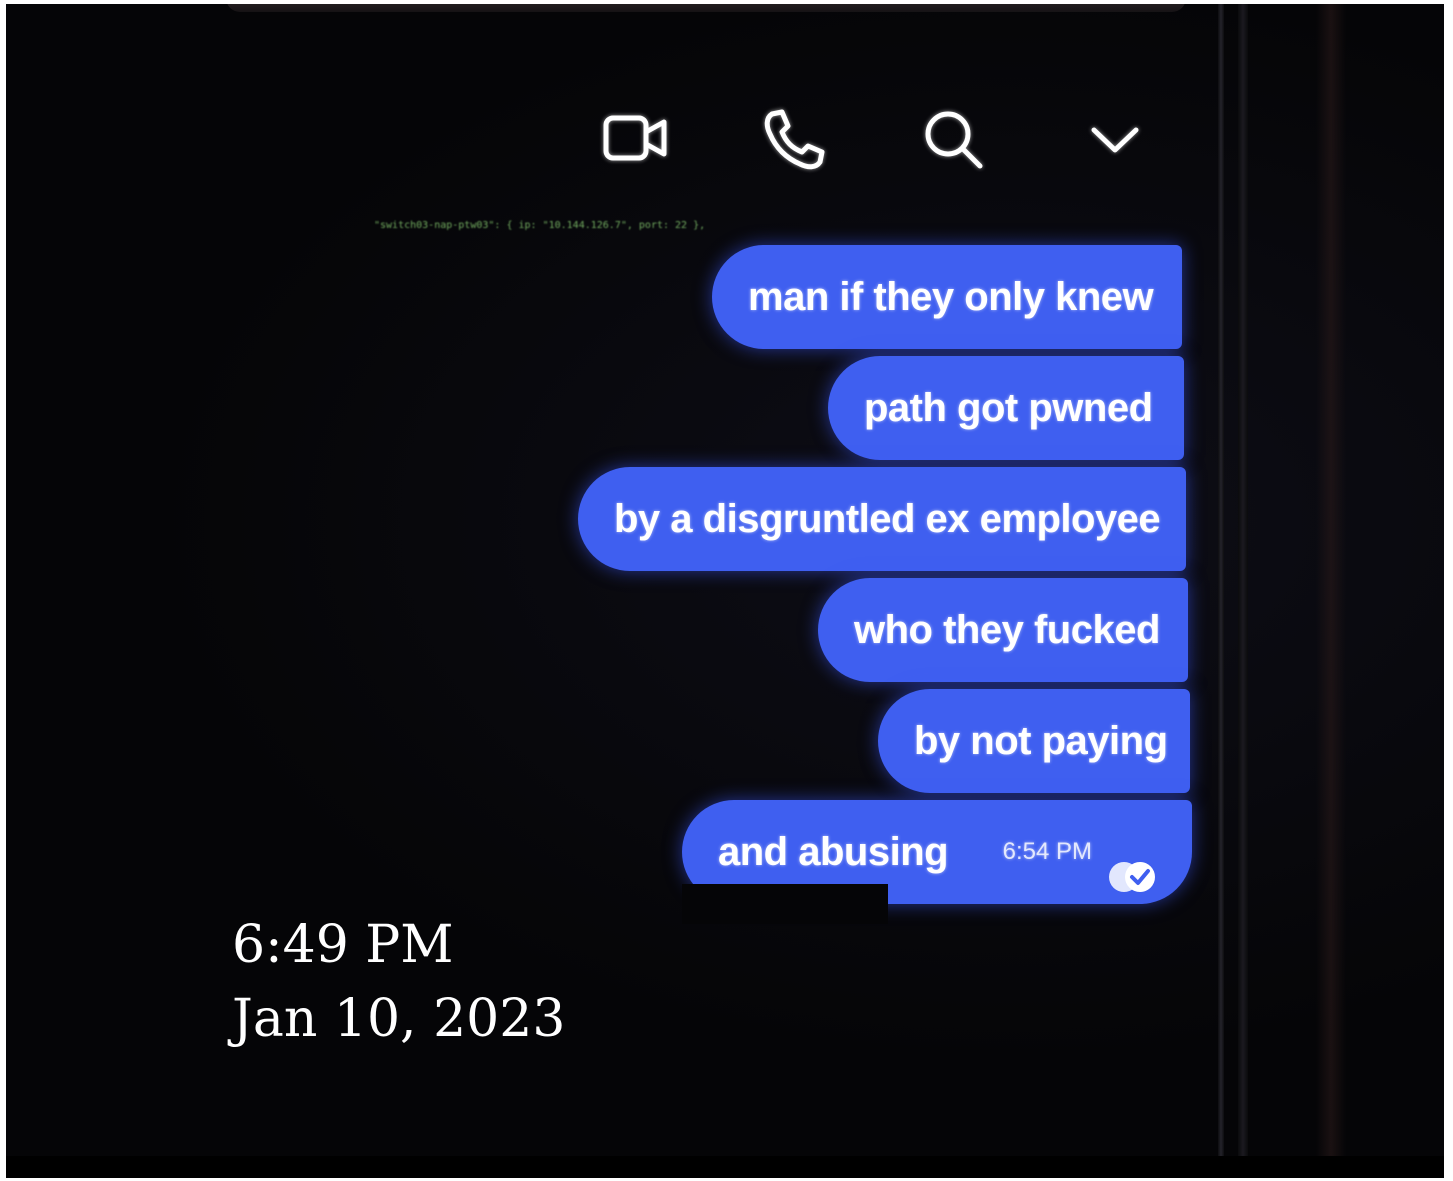  I want to click on read-receipt-icon, so click(1132, 862).